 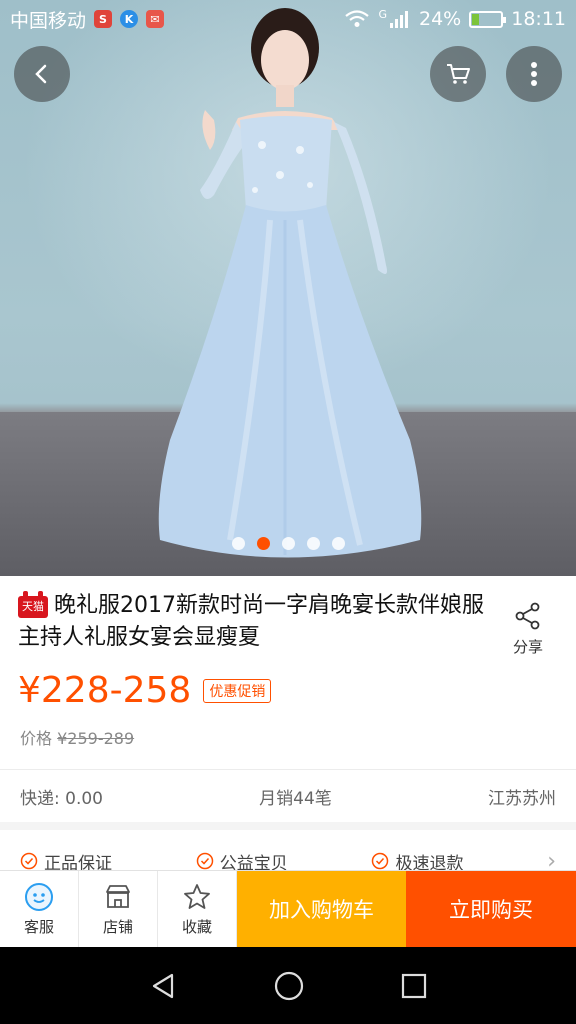 What do you see at coordinates (48, 20) in the screenshot?
I see `carrier-name: 中国移动` at bounding box center [48, 20].